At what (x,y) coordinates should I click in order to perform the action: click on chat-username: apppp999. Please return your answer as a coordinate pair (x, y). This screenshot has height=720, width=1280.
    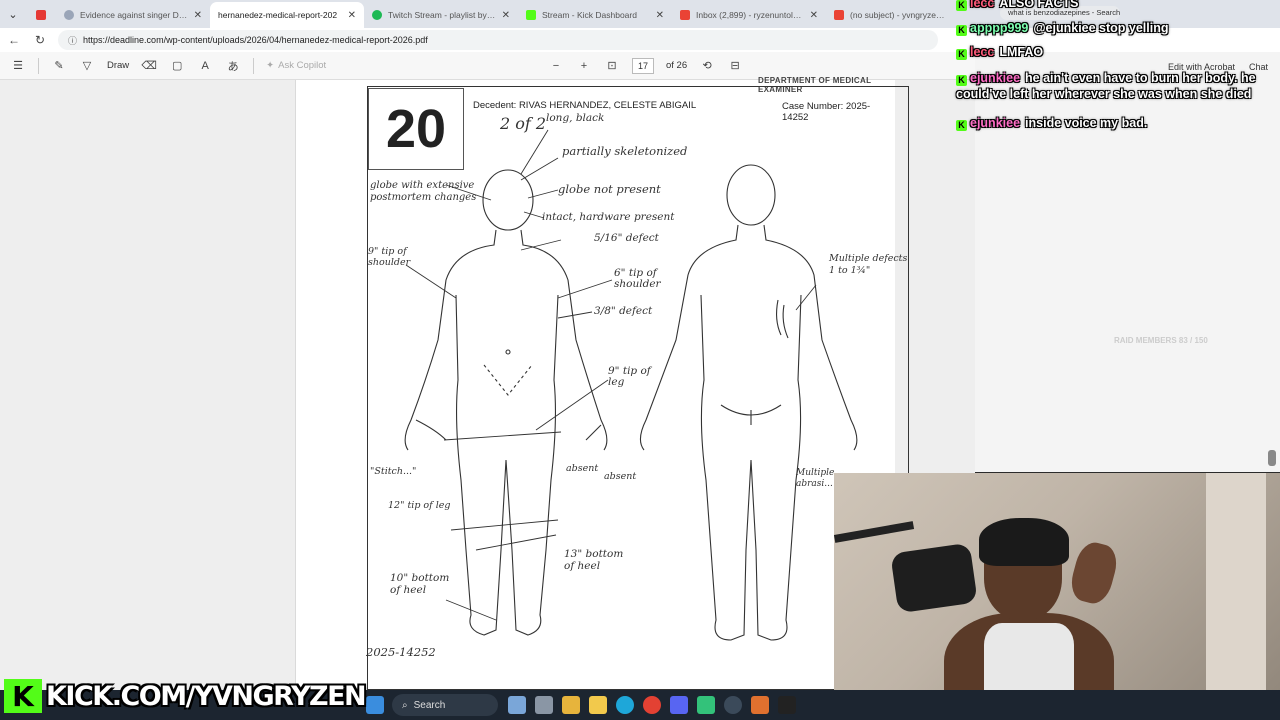
    Looking at the image, I should click on (999, 28).